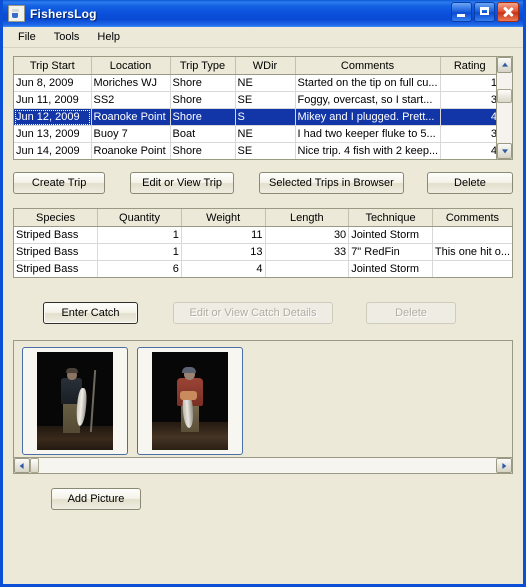  What do you see at coordinates (53, 66) in the screenshot?
I see `trip-col-trip-start: Trip Start` at bounding box center [53, 66].